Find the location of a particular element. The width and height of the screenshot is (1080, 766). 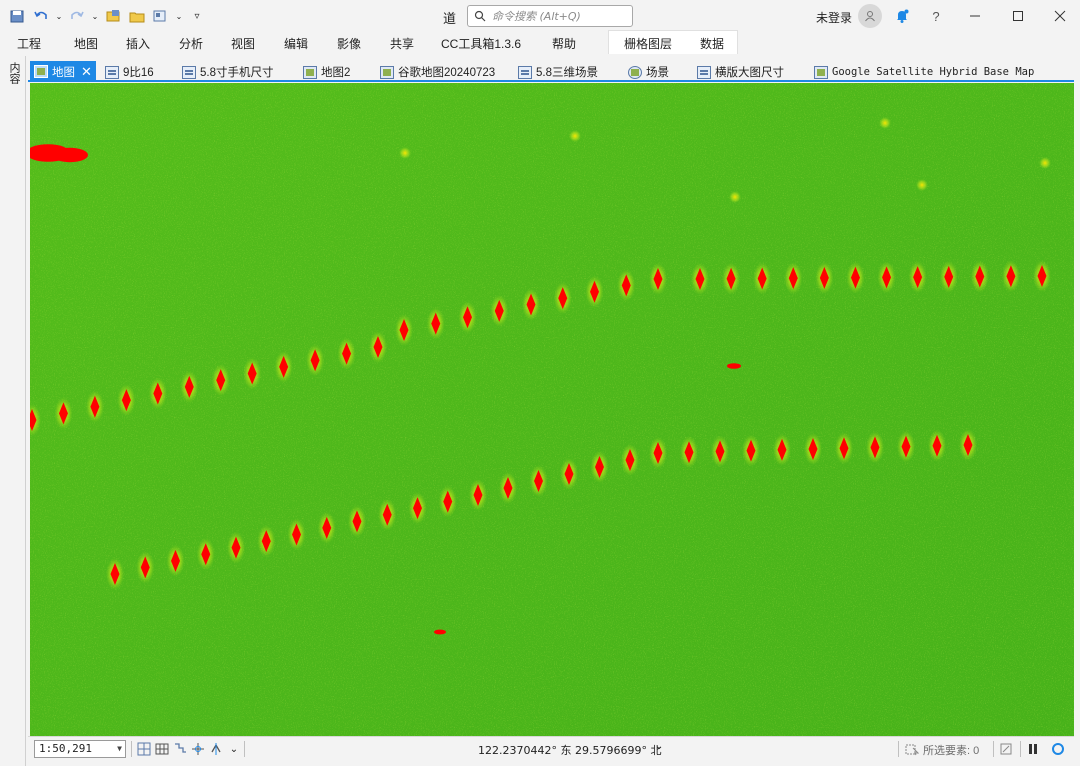

search-icon is located at coordinates (480, 16).